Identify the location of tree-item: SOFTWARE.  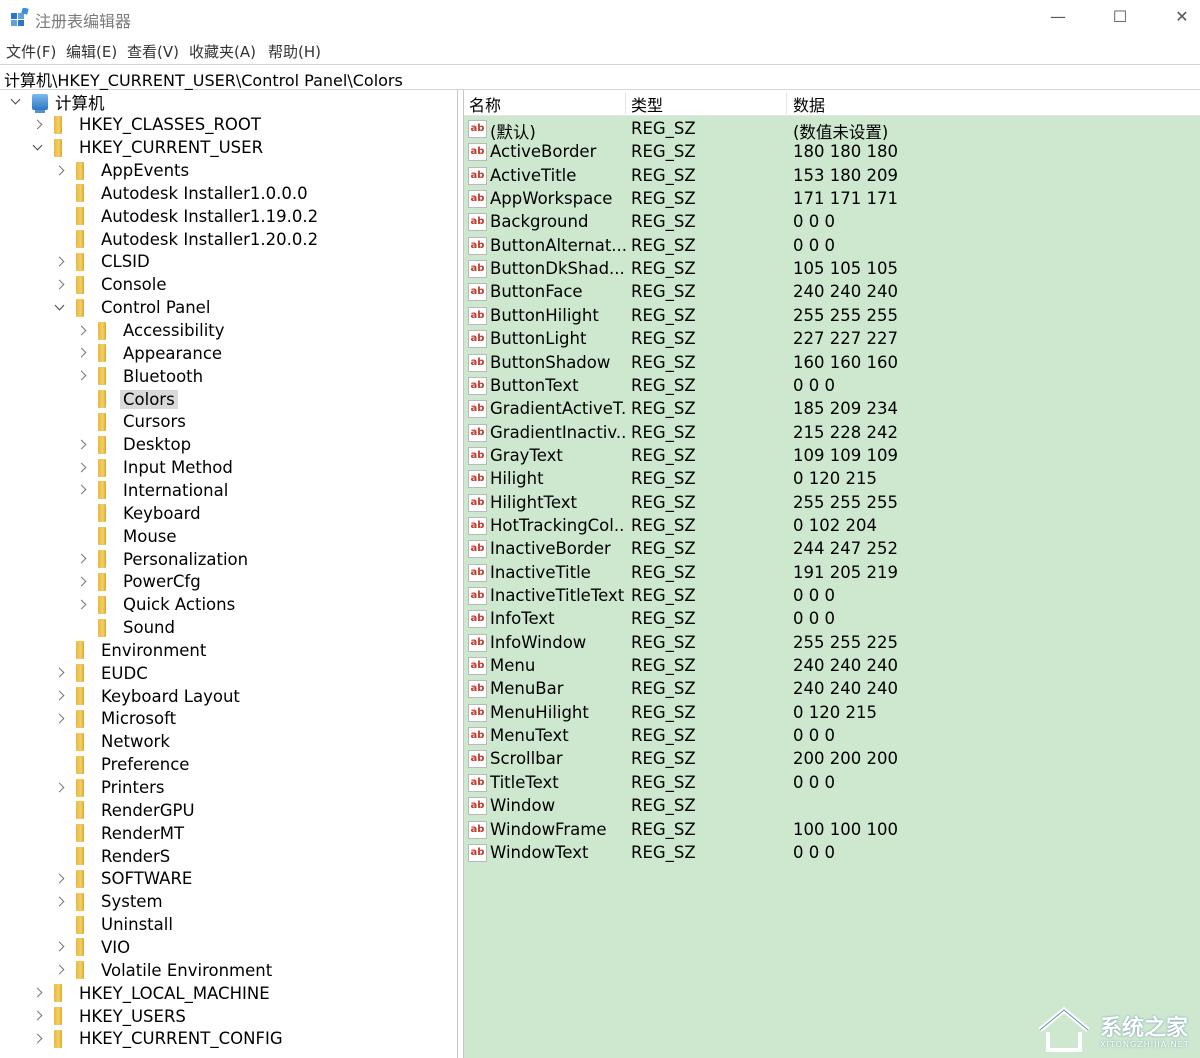
(124, 879).